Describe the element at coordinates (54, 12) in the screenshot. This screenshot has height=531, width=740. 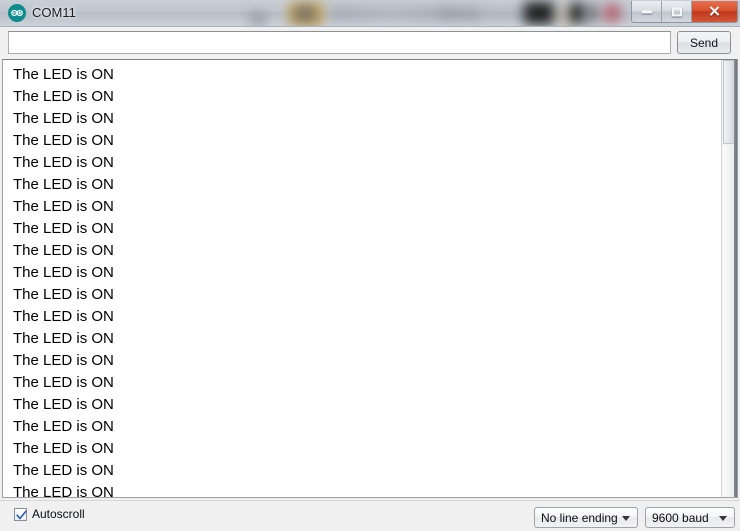
I see `window-title: COM11` at that location.